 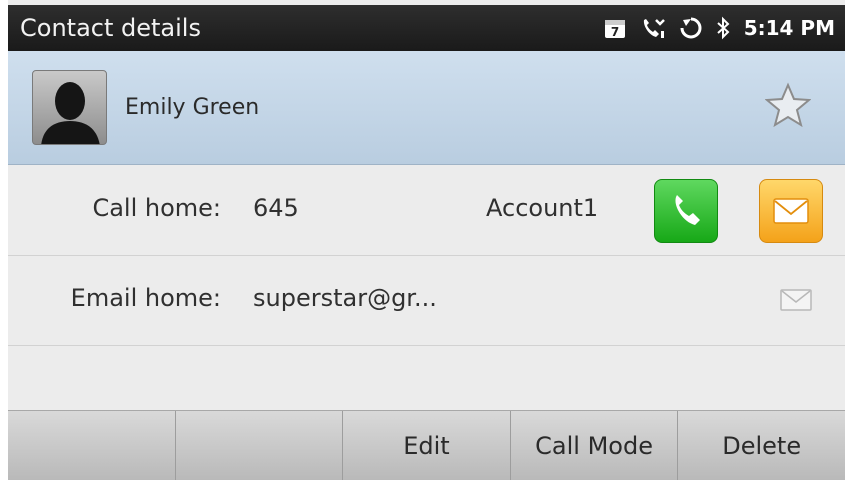 I want to click on sync-icon, so click(x=691, y=28).